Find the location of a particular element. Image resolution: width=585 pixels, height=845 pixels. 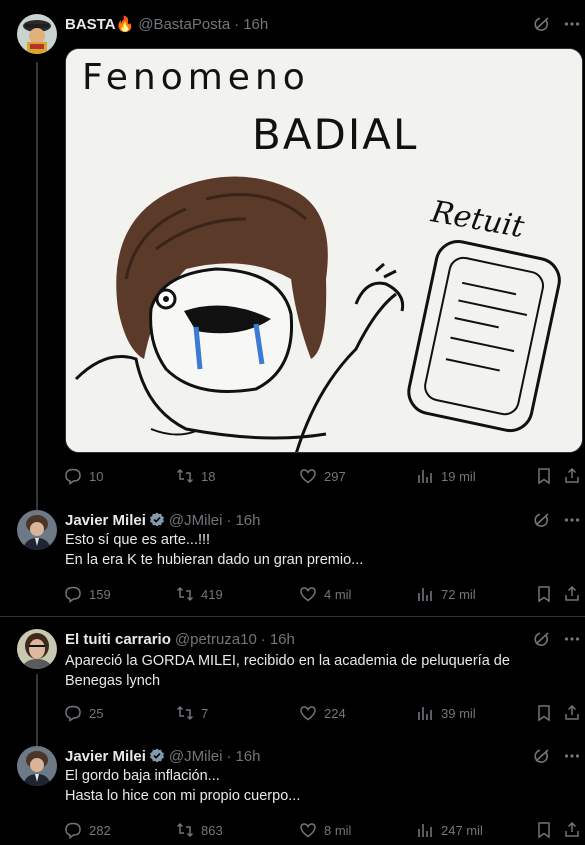

view-count: 19 mil is located at coordinates (458, 476).